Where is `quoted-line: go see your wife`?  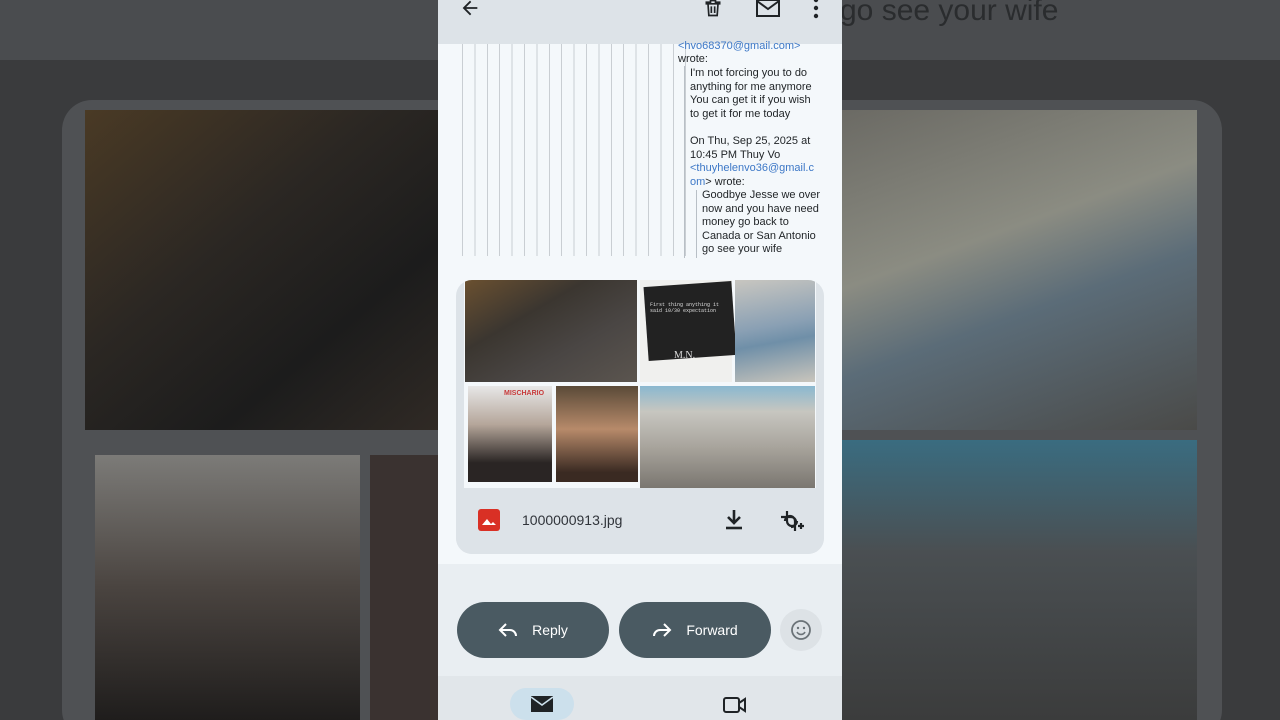 quoted-line: go see your wife is located at coordinates (742, 249).